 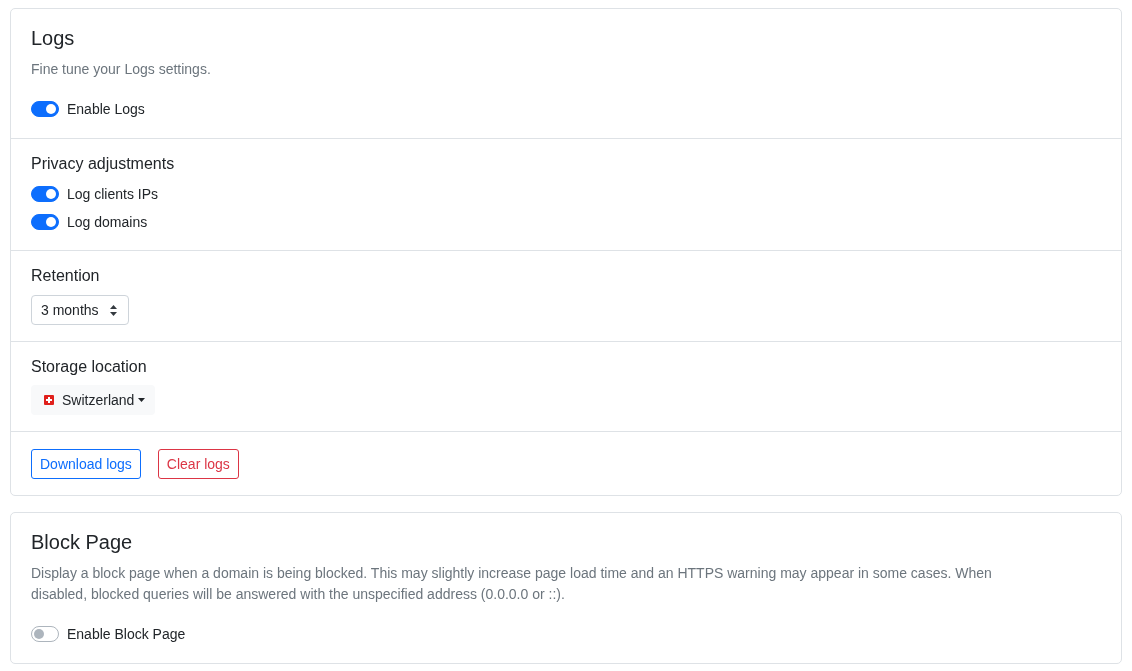 I want to click on card-description: Fine tune your Logs settings., so click(x=121, y=69).